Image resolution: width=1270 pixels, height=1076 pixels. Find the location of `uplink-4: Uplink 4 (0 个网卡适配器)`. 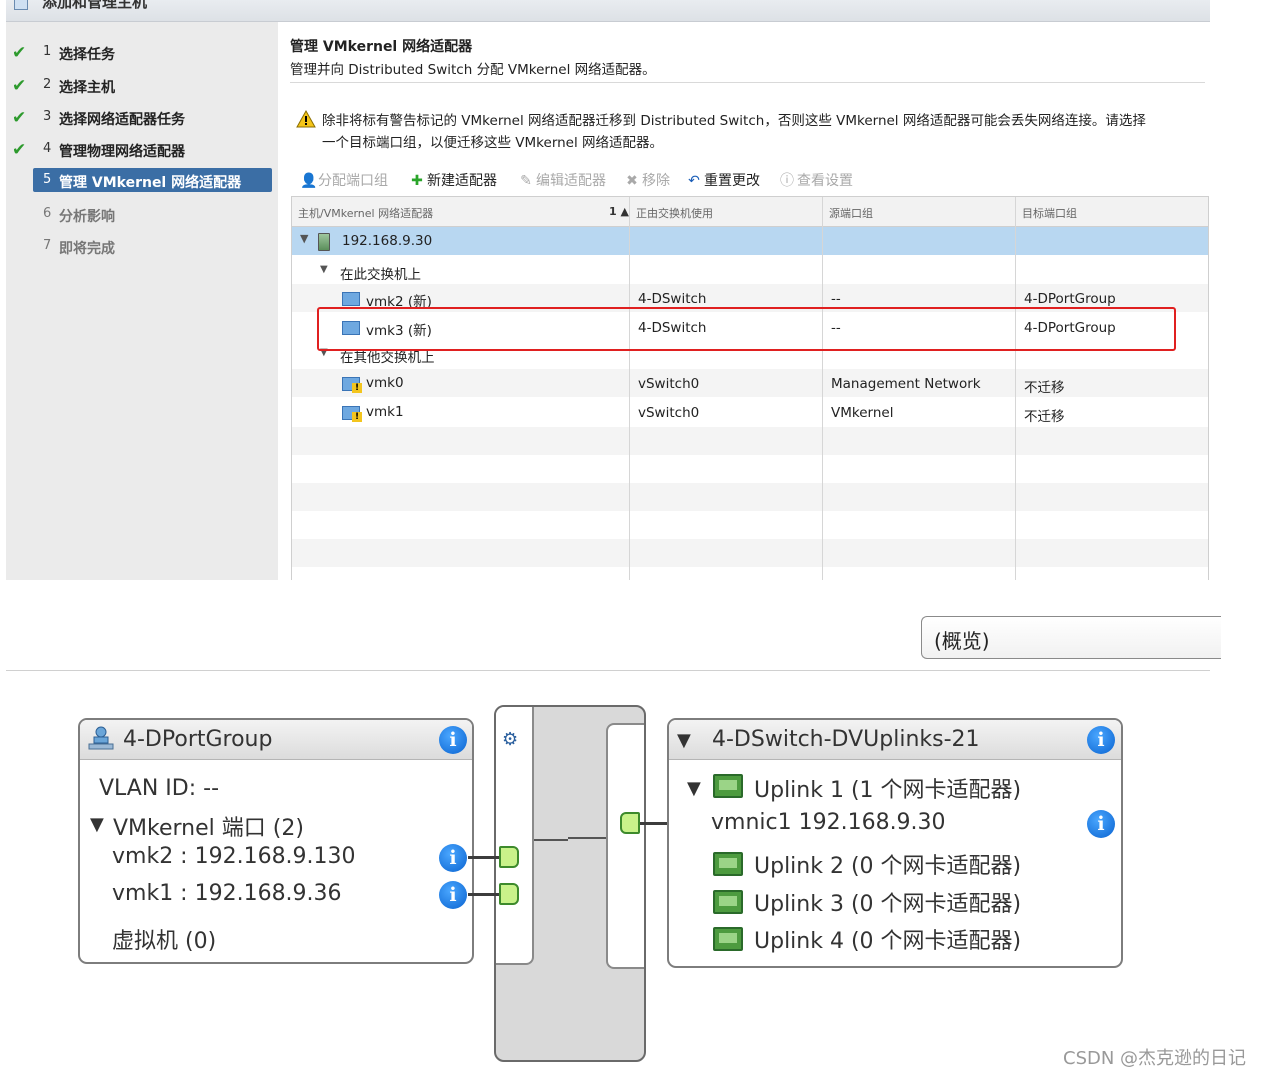

uplink-4: Uplink 4 (0 个网卡适配器) is located at coordinates (888, 941).